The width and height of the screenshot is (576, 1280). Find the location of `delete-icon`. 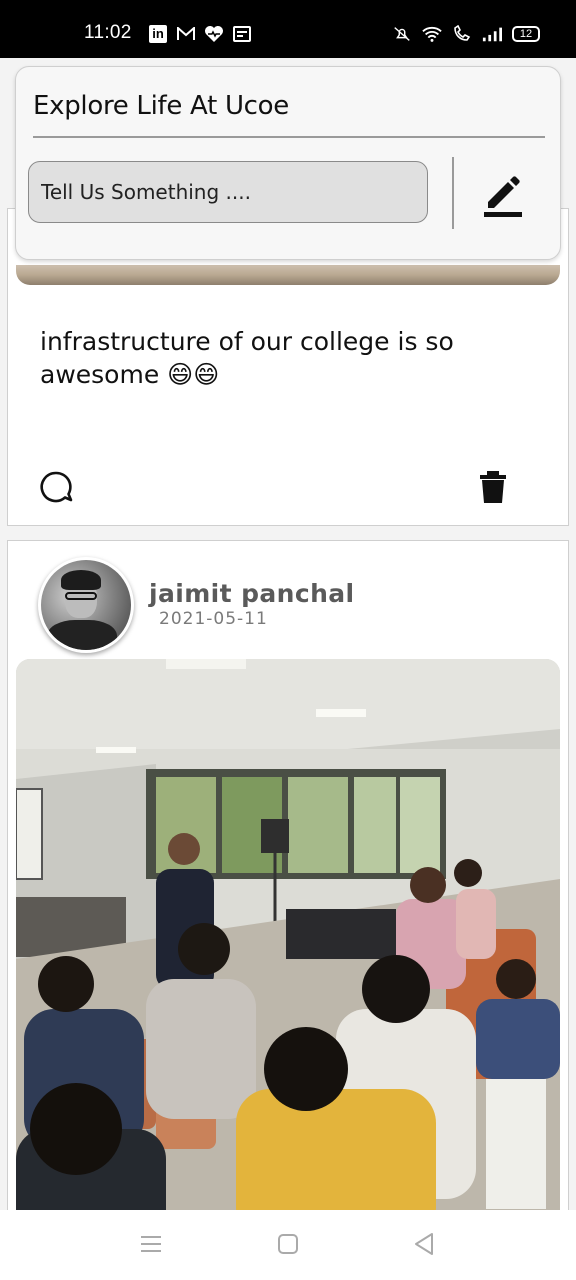

delete-icon is located at coordinates (493, 487).